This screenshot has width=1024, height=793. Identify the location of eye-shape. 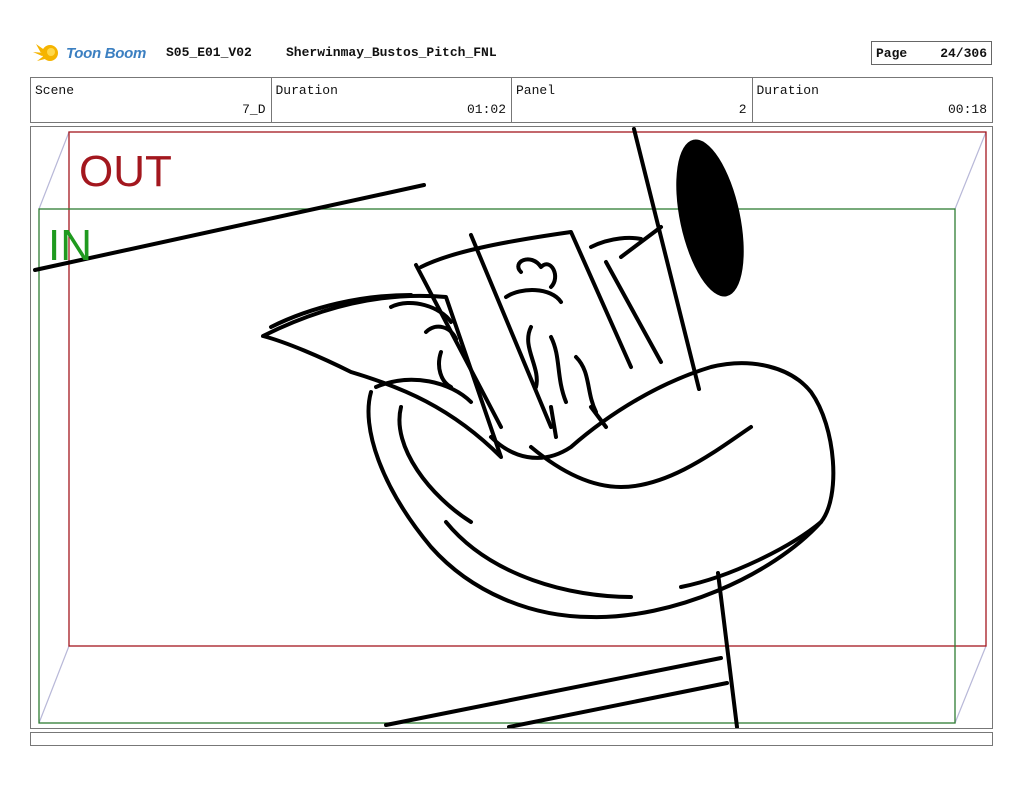
(710, 218).